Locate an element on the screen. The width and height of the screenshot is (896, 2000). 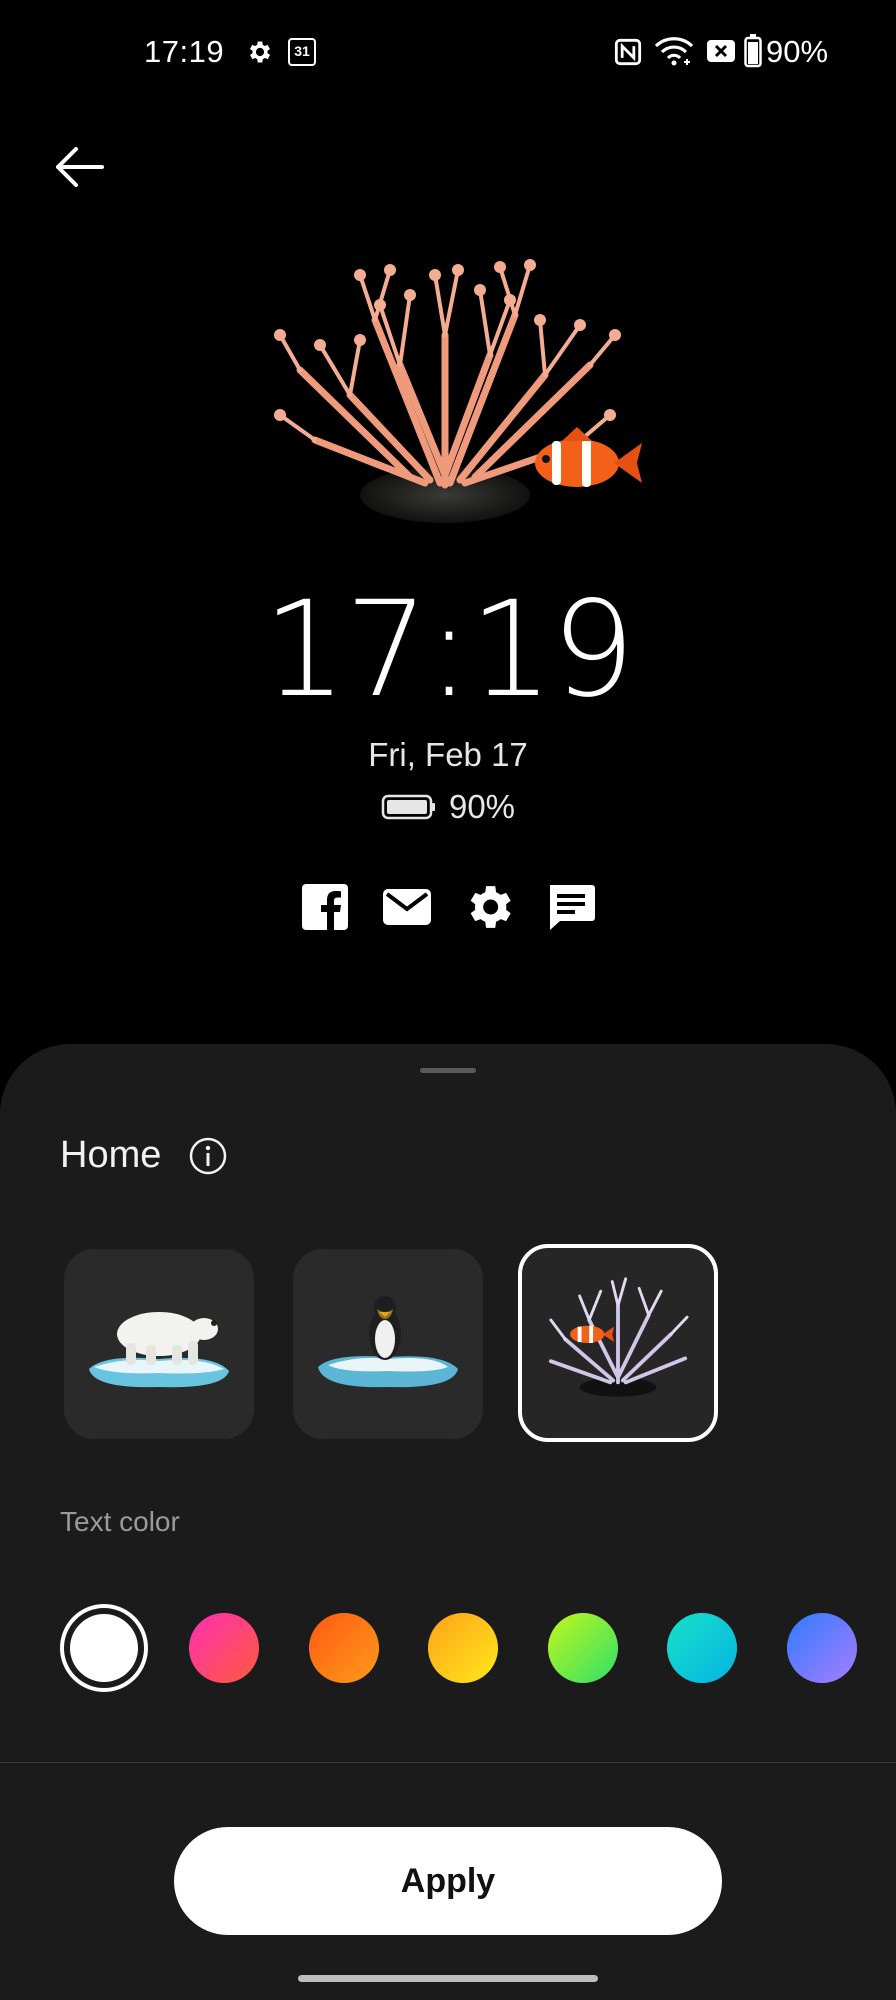
facebook-icon is located at coordinates (325, 907).